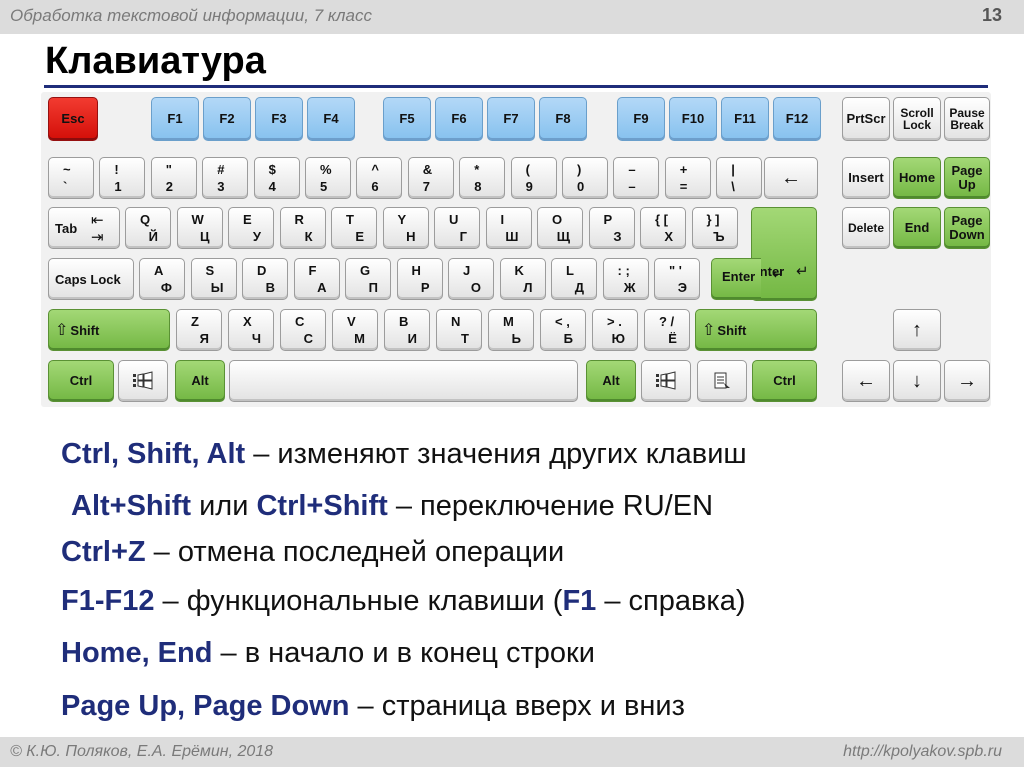 The width and height of the screenshot is (1024, 767). I want to click on key-letter-a-row-3: FА, so click(316, 279).